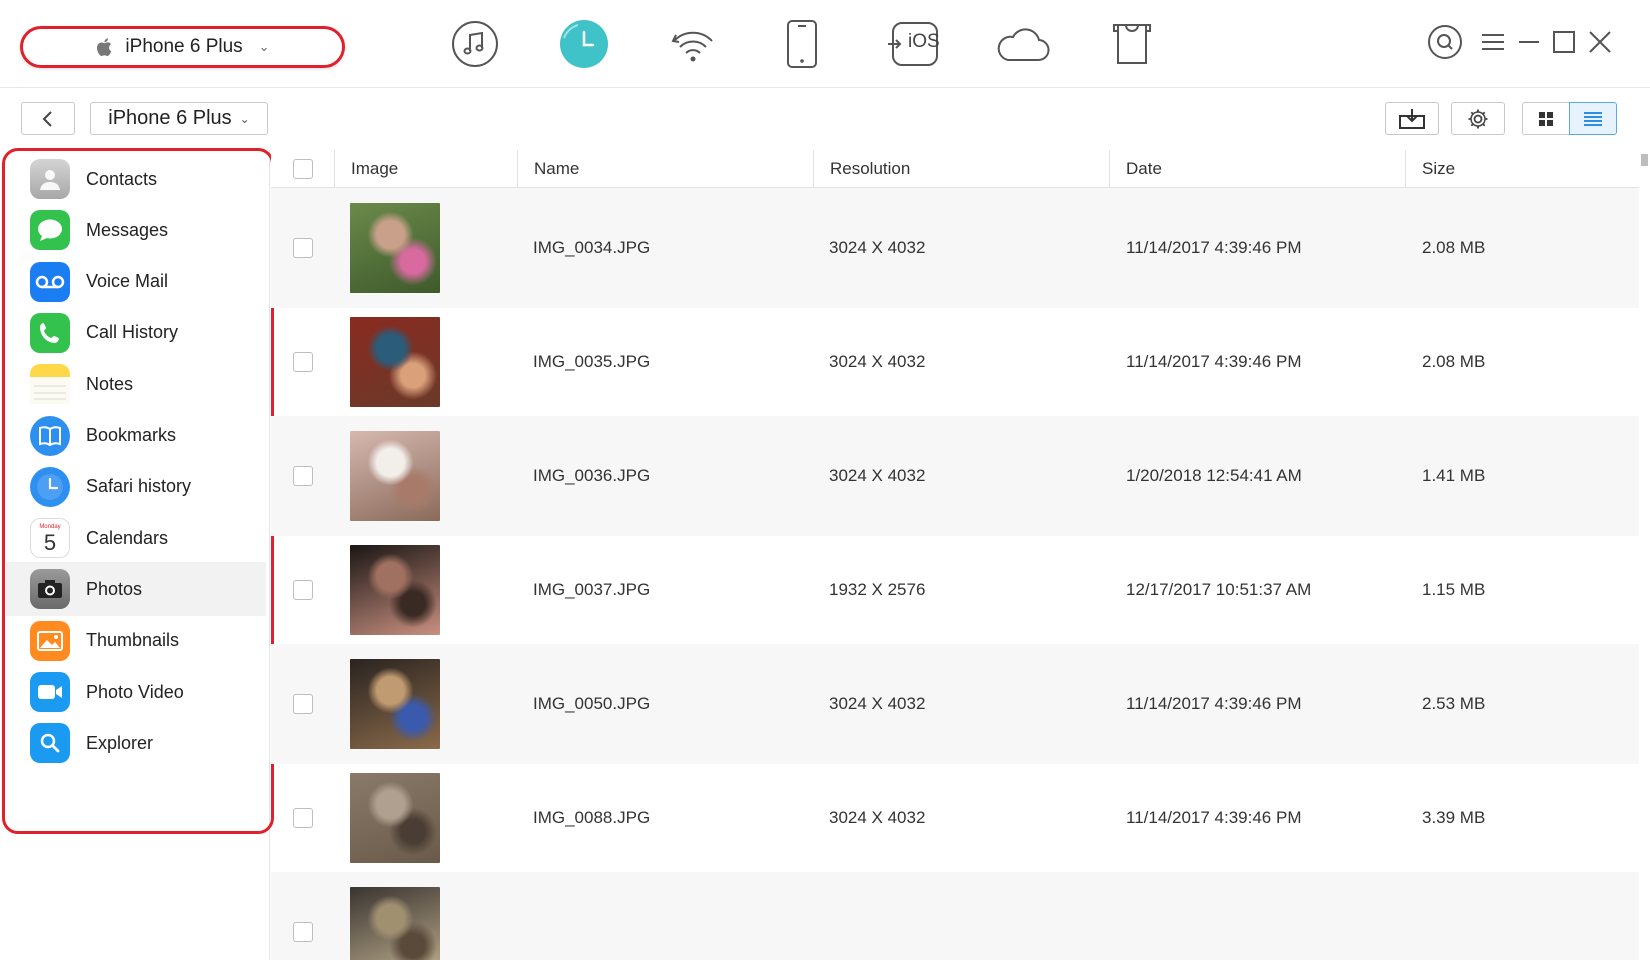 The height and width of the screenshot is (960, 1650). What do you see at coordinates (1478, 118) in the screenshot?
I see `settings-button` at bounding box center [1478, 118].